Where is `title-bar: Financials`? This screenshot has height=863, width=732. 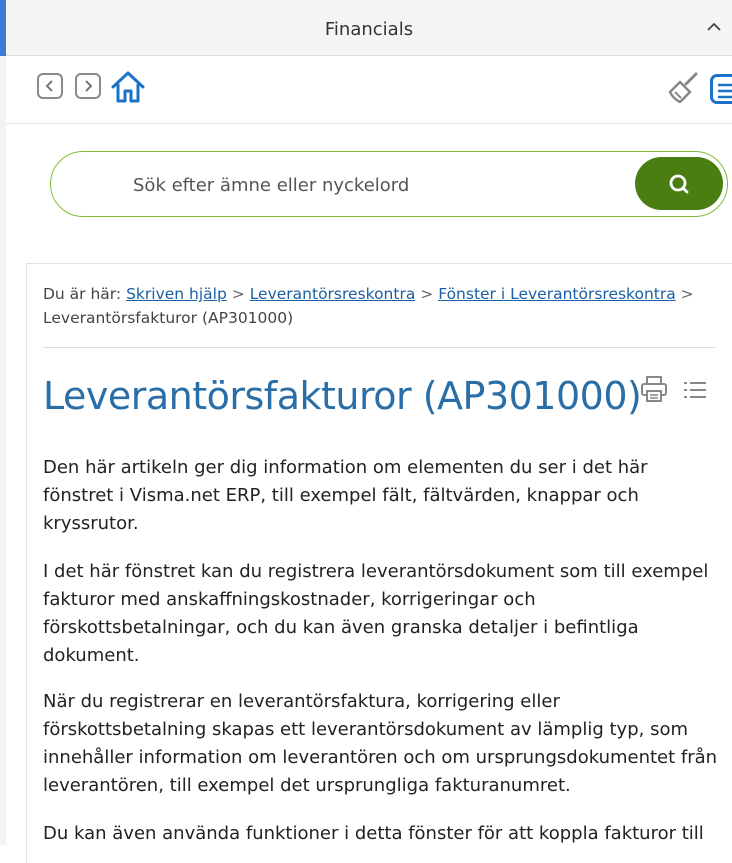
title-bar: Financials is located at coordinates (369, 28).